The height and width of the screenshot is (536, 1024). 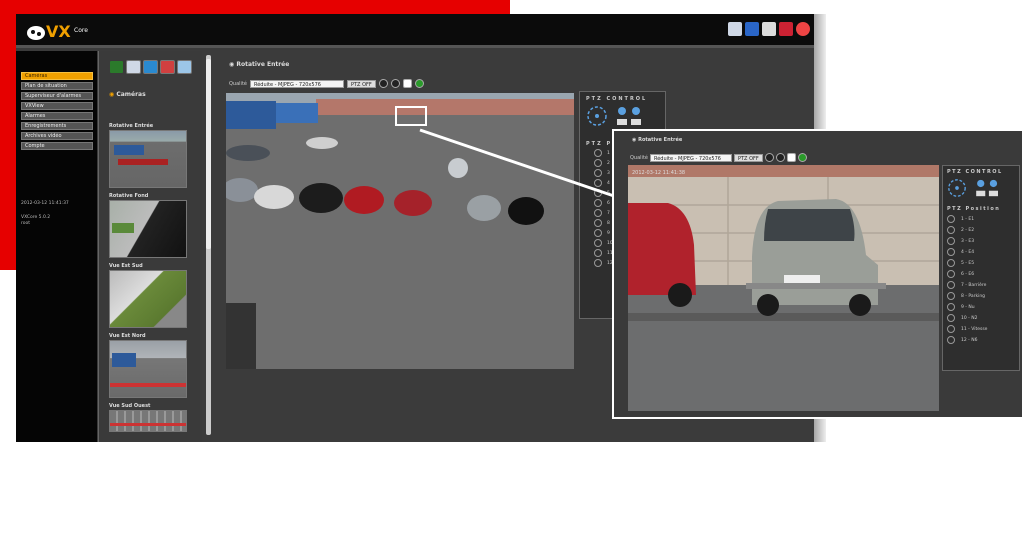 I want to click on camera-item: Vue Est Sud, so click(x=148, y=295).